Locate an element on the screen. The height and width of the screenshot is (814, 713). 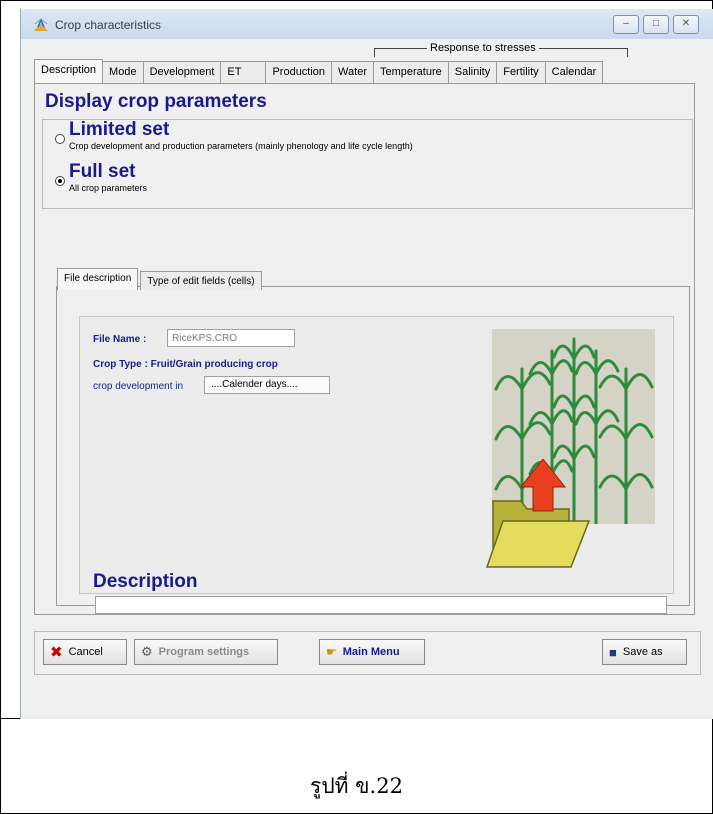
save-disk-icon: ■ is located at coordinates (613, 652).